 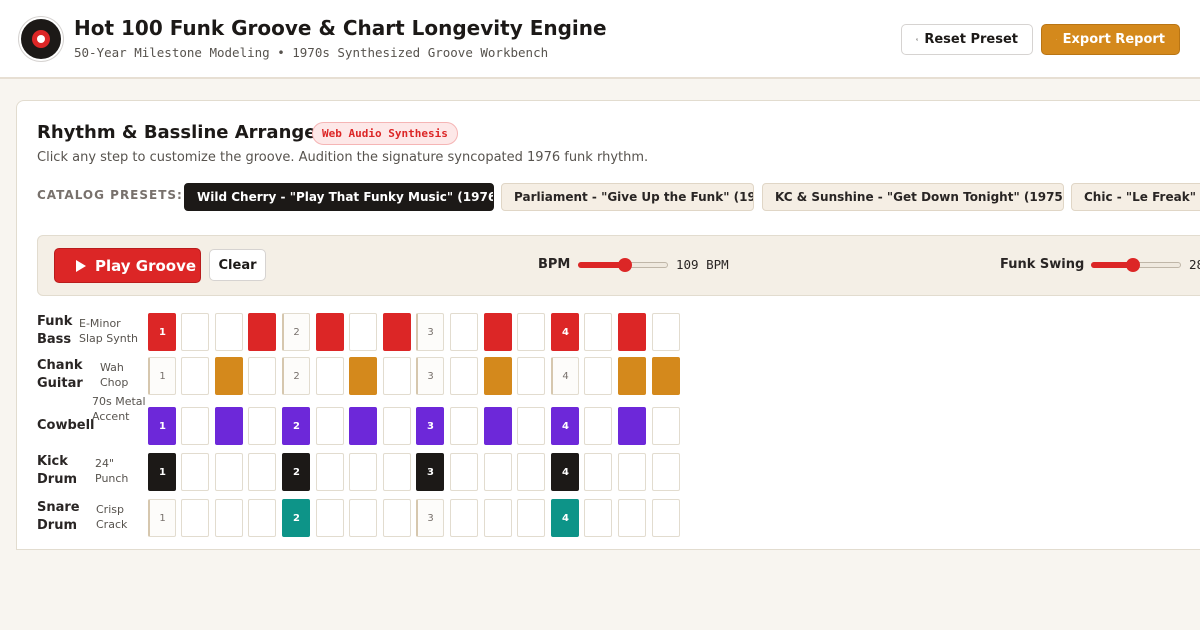 What do you see at coordinates (1135, 197) in the screenshot?
I see `preset-chic: Chic - "Le Freak" (1978 #1)` at bounding box center [1135, 197].